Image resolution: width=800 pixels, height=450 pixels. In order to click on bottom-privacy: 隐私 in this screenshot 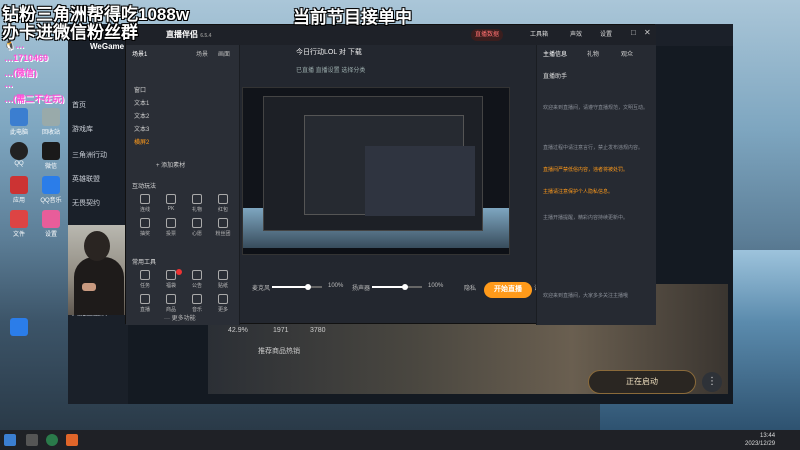, I will do `click(470, 287)`.